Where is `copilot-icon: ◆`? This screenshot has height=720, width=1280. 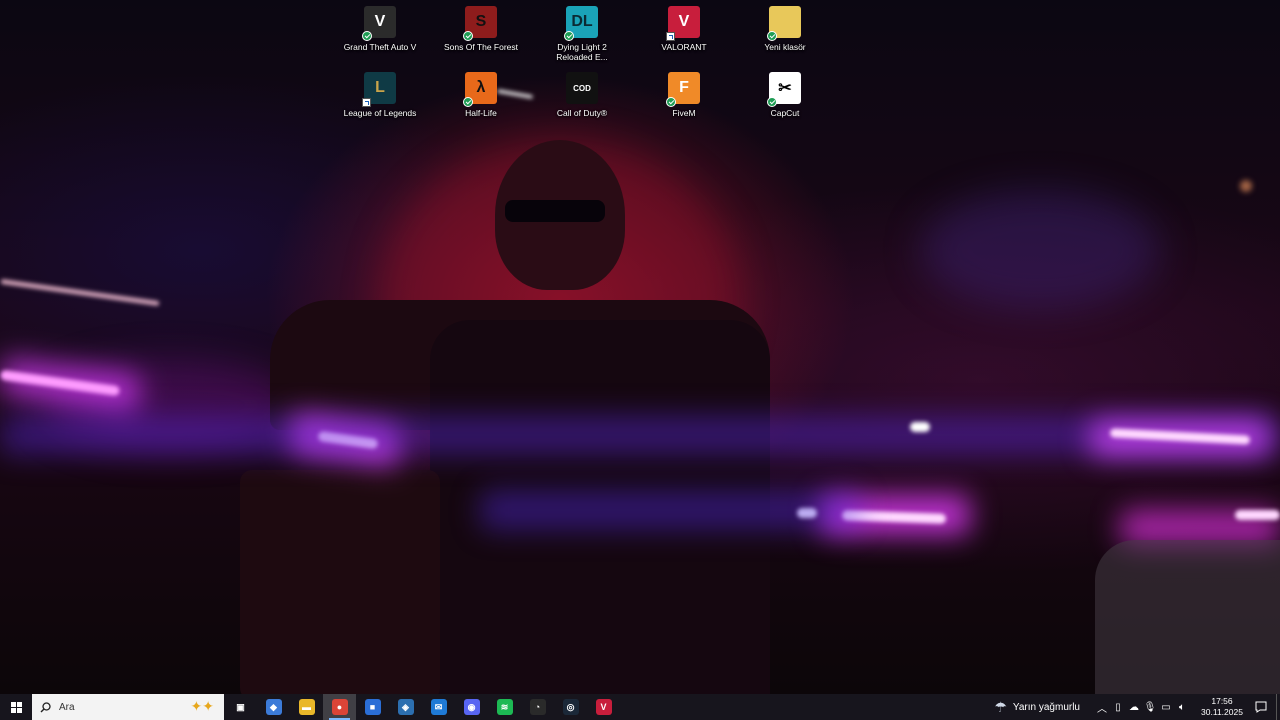 copilot-icon: ◆ is located at coordinates (273, 707).